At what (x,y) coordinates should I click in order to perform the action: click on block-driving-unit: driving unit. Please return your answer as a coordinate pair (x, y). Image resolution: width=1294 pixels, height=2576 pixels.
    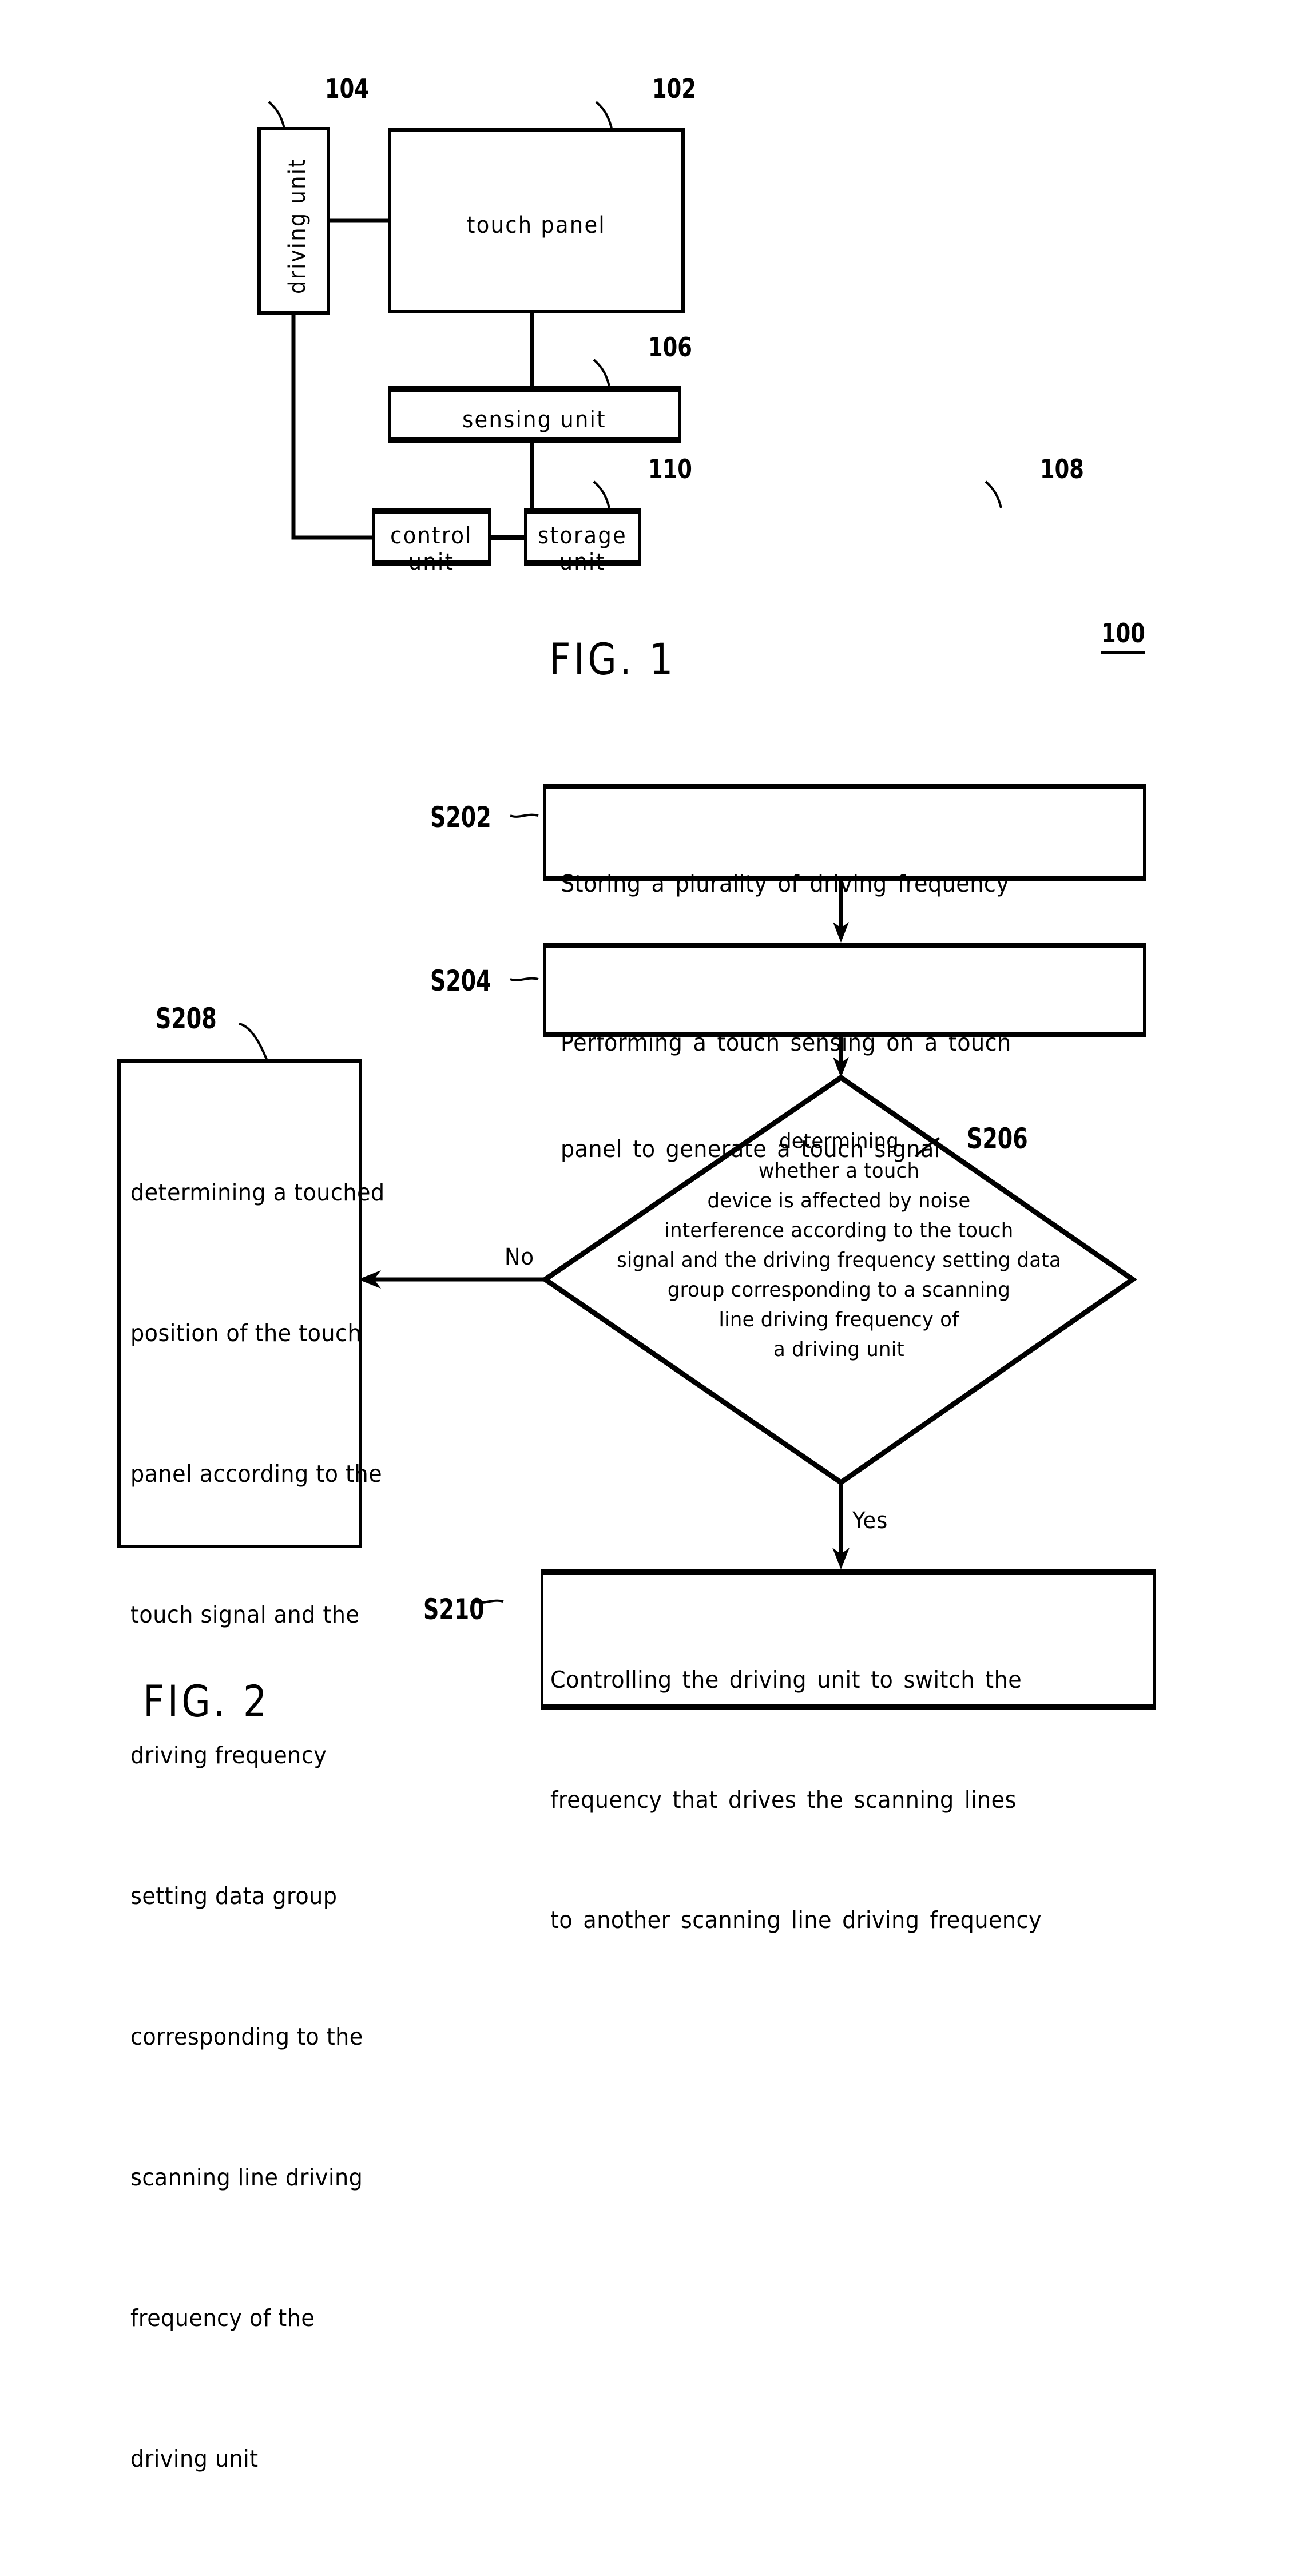
    Looking at the image, I should click on (293, 221).